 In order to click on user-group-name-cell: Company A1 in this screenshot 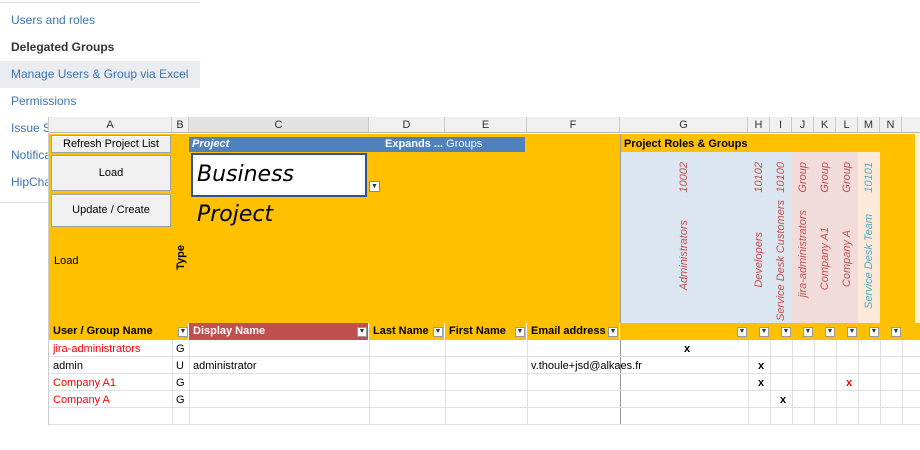, I will do `click(110, 383)`.